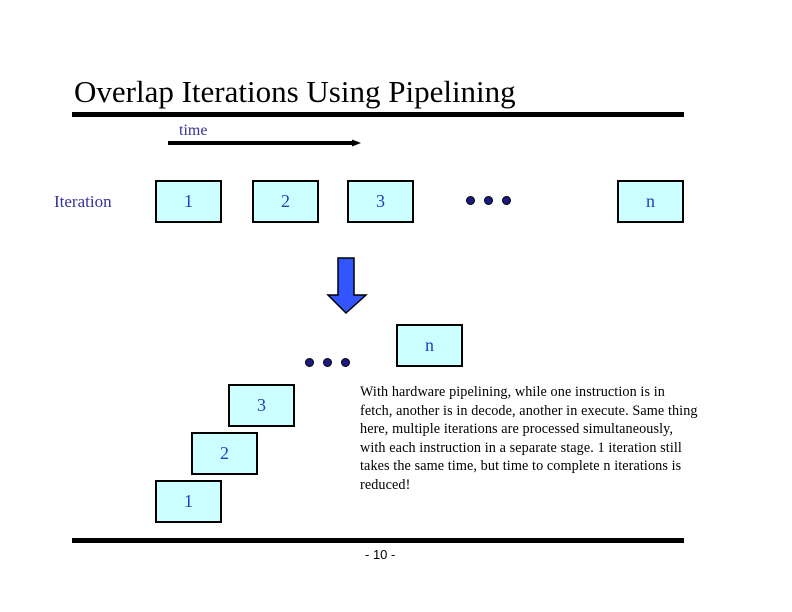  I want to click on sequential-iteration-box-2: 2, so click(285, 201).